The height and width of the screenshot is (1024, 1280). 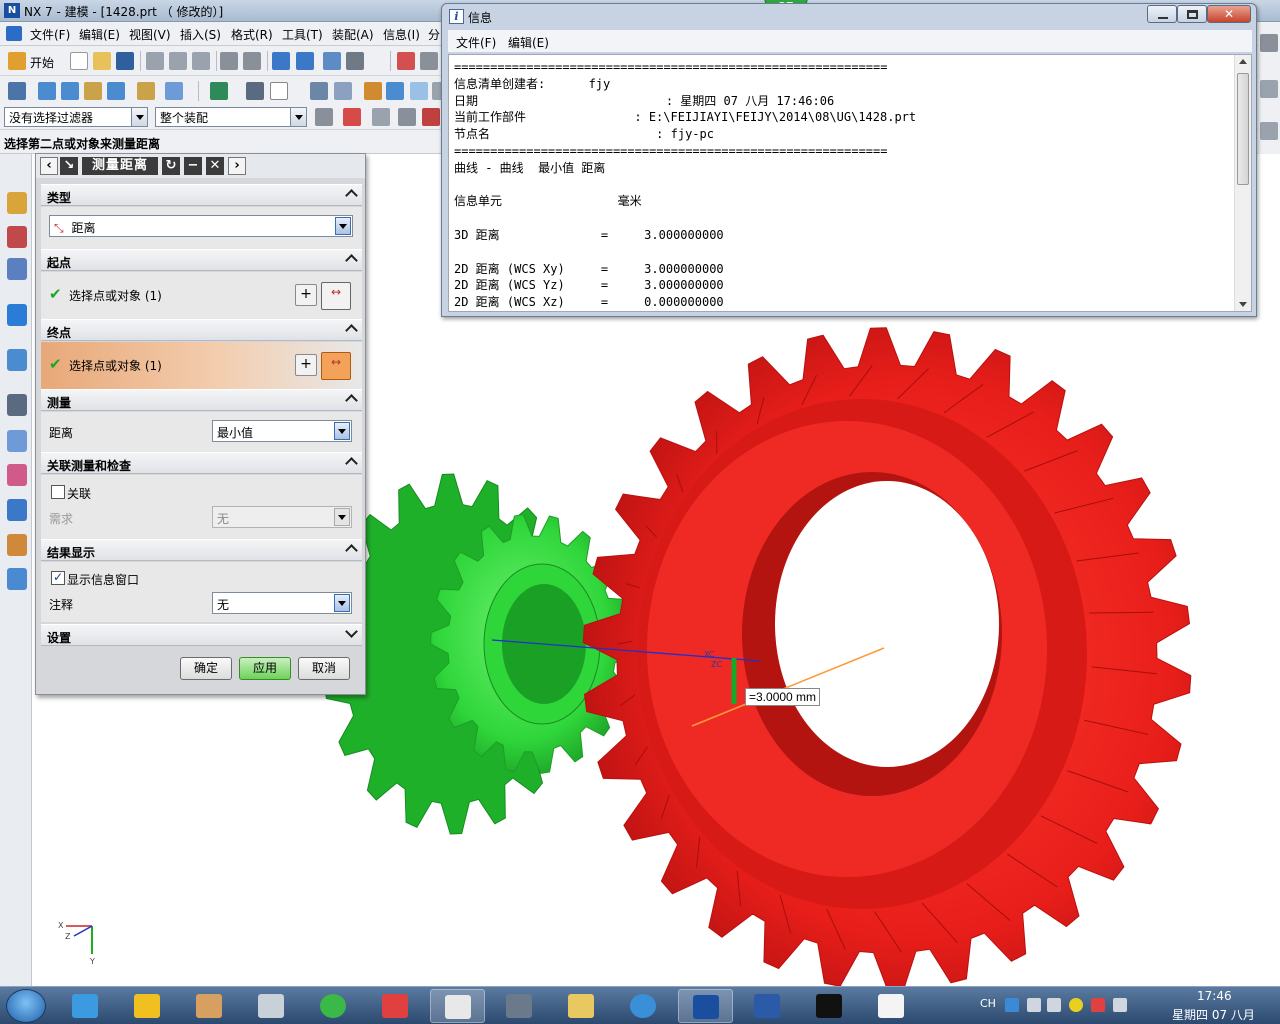 I want to click on history-icon, so click(x=17, y=405).